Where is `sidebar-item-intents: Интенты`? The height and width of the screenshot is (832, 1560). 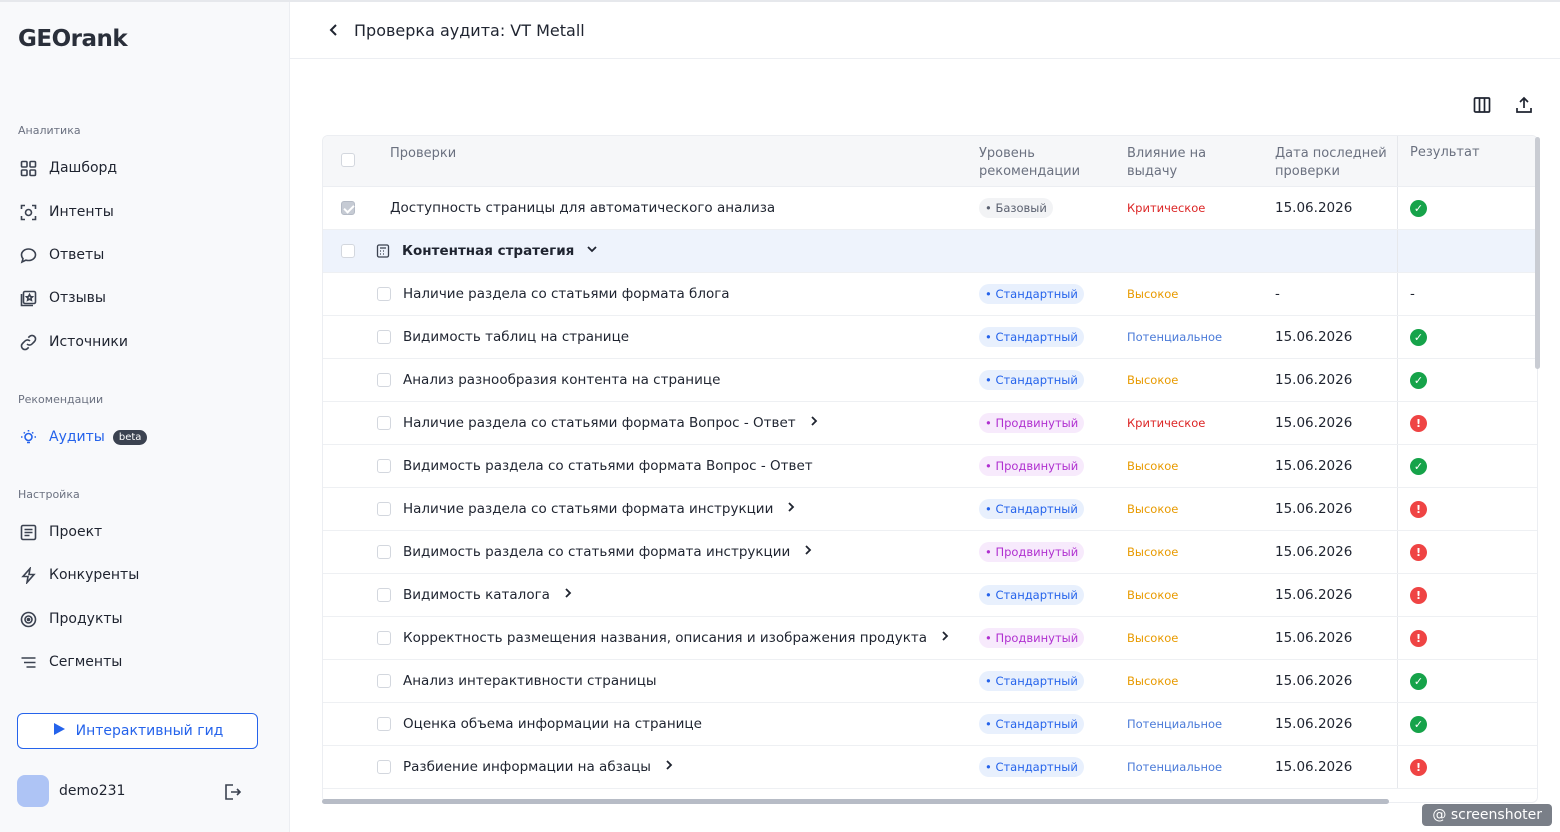
sidebar-item-intents: Интенты is located at coordinates (67, 212).